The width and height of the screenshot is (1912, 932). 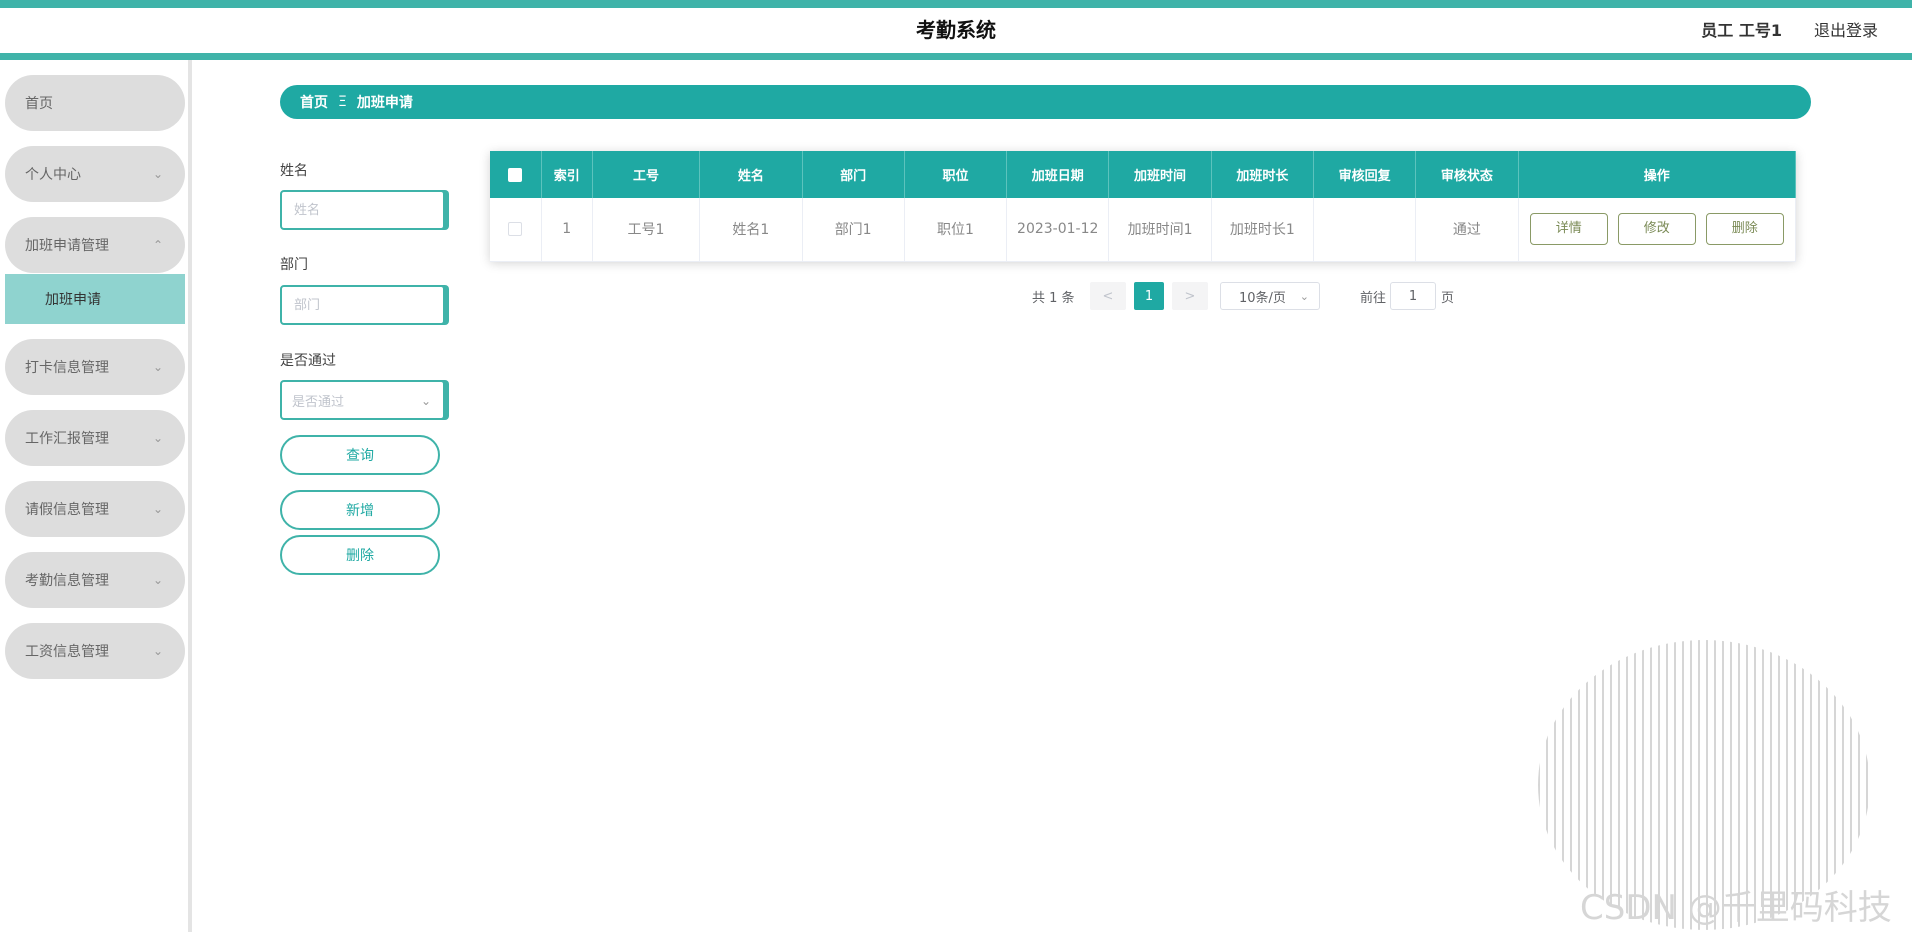 What do you see at coordinates (318, 402) in the screenshot?
I see `pass-filter-placeholder: 是否通过` at bounding box center [318, 402].